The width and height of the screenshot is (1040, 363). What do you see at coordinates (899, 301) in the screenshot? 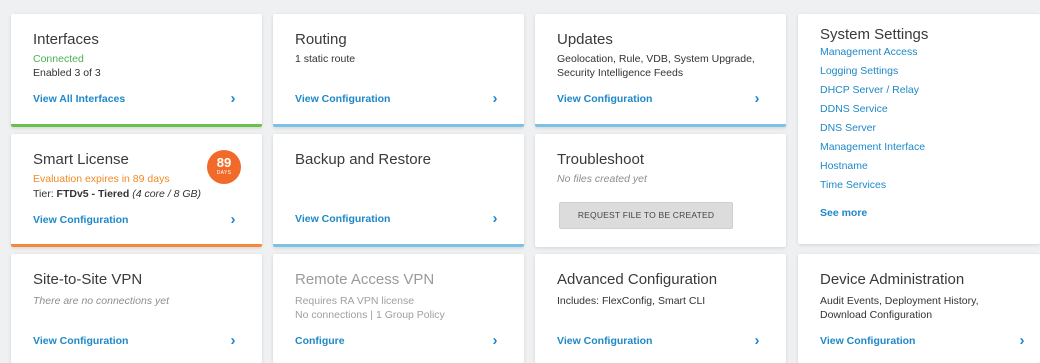
I see `device-administration-line1: Audit Events, Deployment History,` at bounding box center [899, 301].